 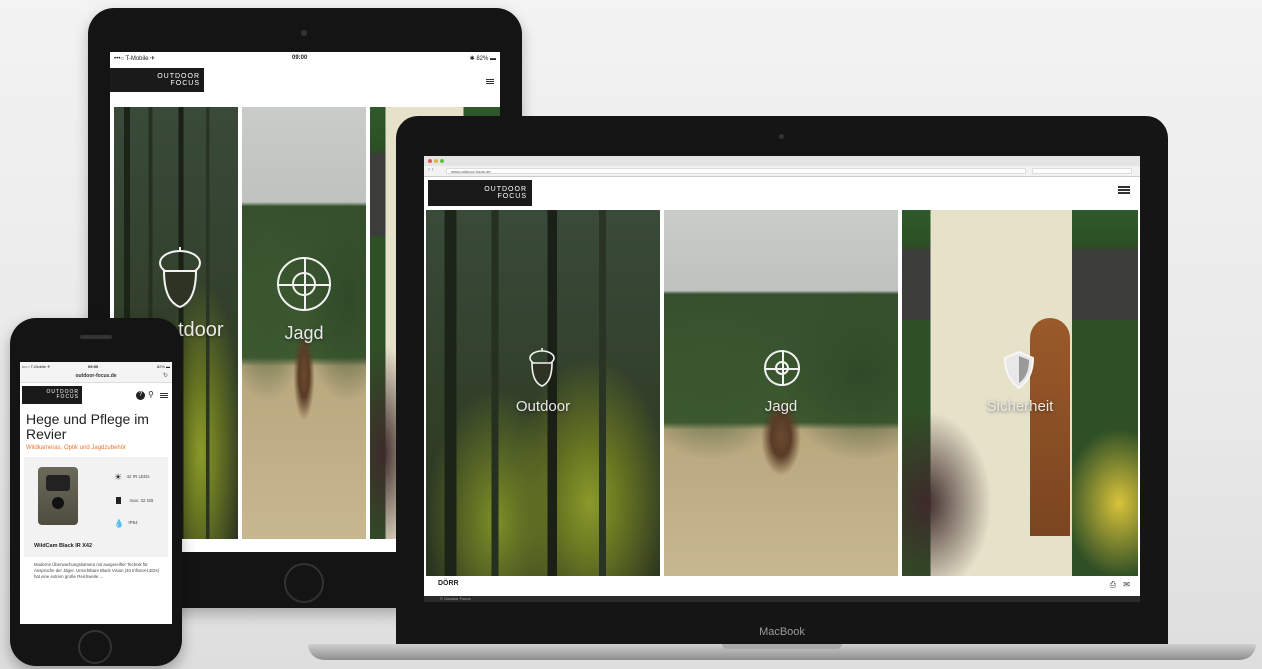 What do you see at coordinates (141, 500) in the screenshot?
I see `spec-text: max. 32 GB` at bounding box center [141, 500].